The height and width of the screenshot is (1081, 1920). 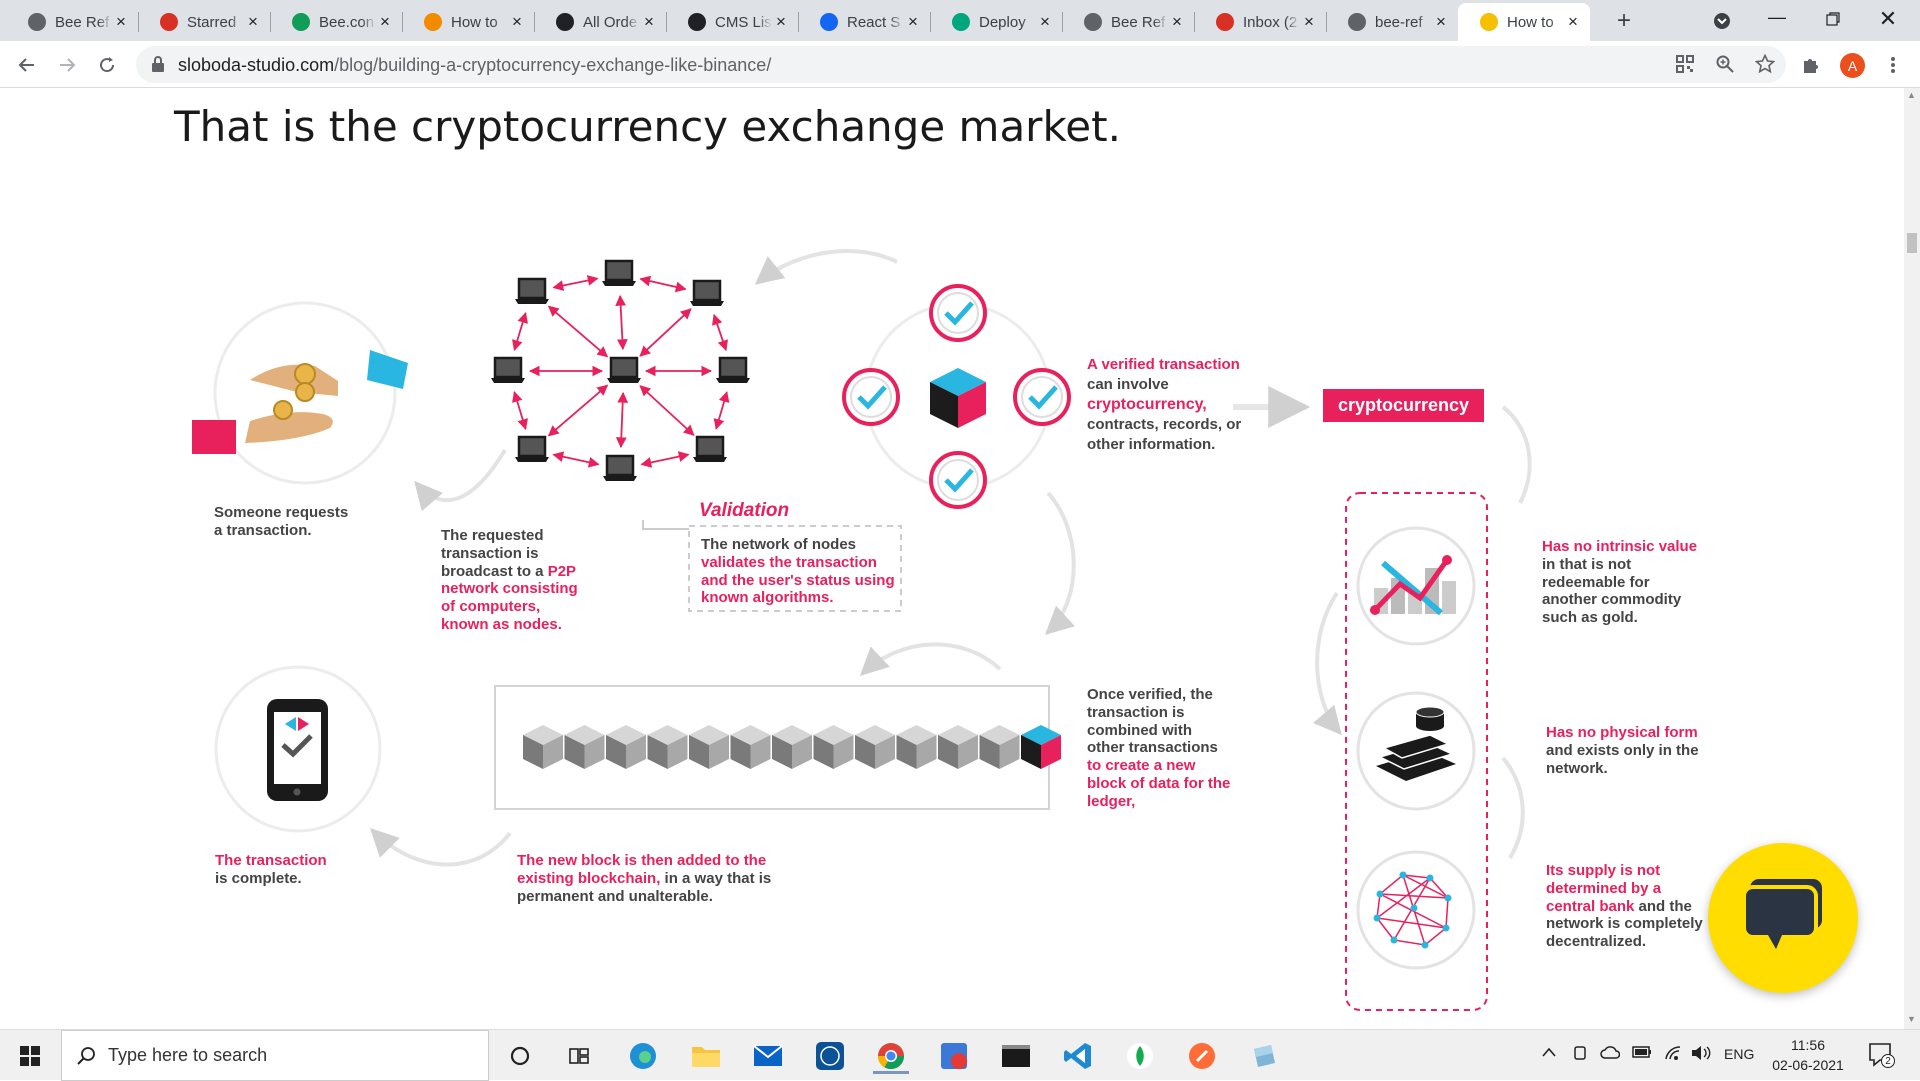 I want to click on tray-battery-icon, so click(x=1642, y=1053).